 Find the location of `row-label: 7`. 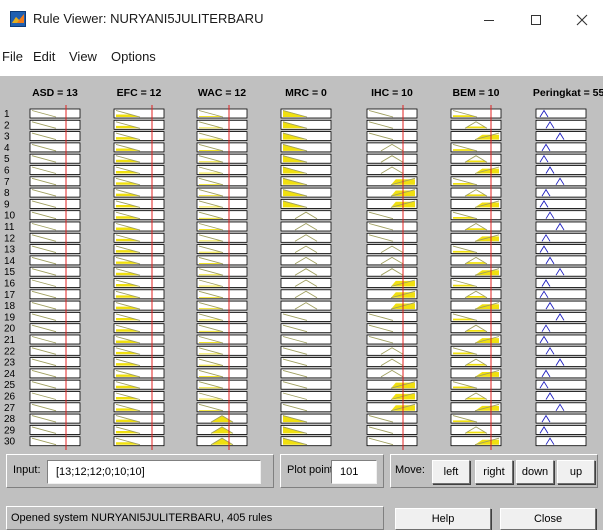

row-label: 7 is located at coordinates (7, 182).